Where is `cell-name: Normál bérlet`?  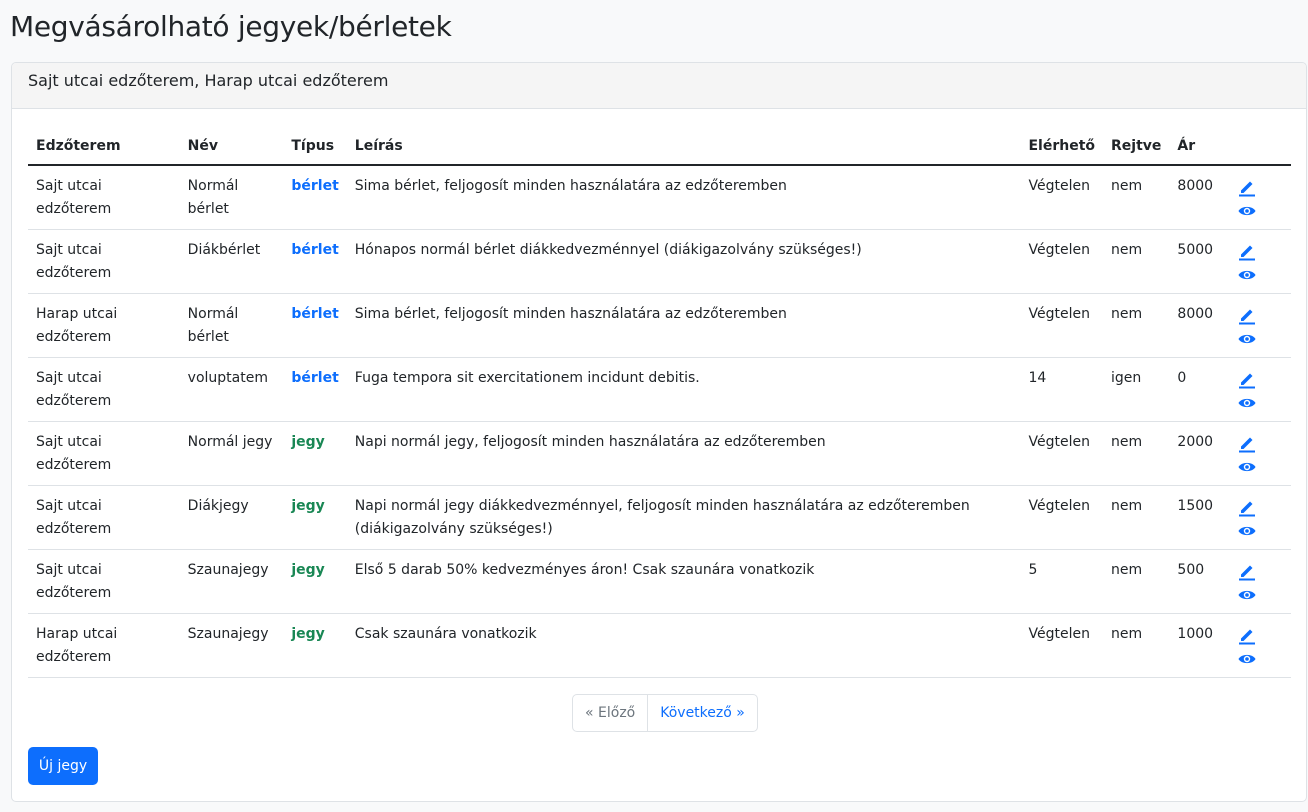 cell-name: Normál bérlet is located at coordinates (231, 325).